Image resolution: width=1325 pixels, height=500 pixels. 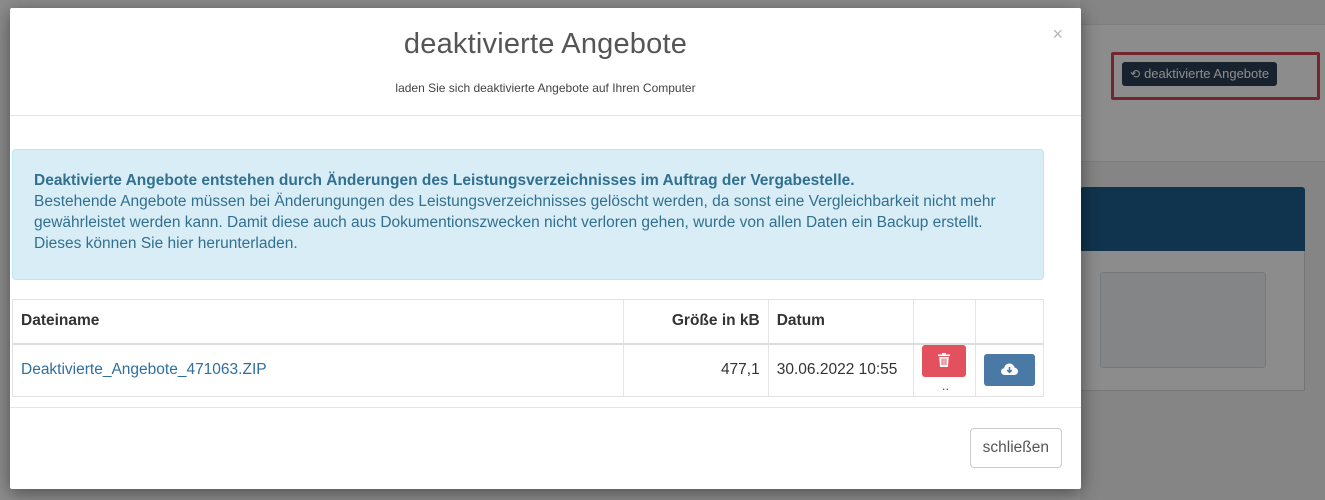 I want to click on size-cell: 477,1, so click(x=695, y=370).